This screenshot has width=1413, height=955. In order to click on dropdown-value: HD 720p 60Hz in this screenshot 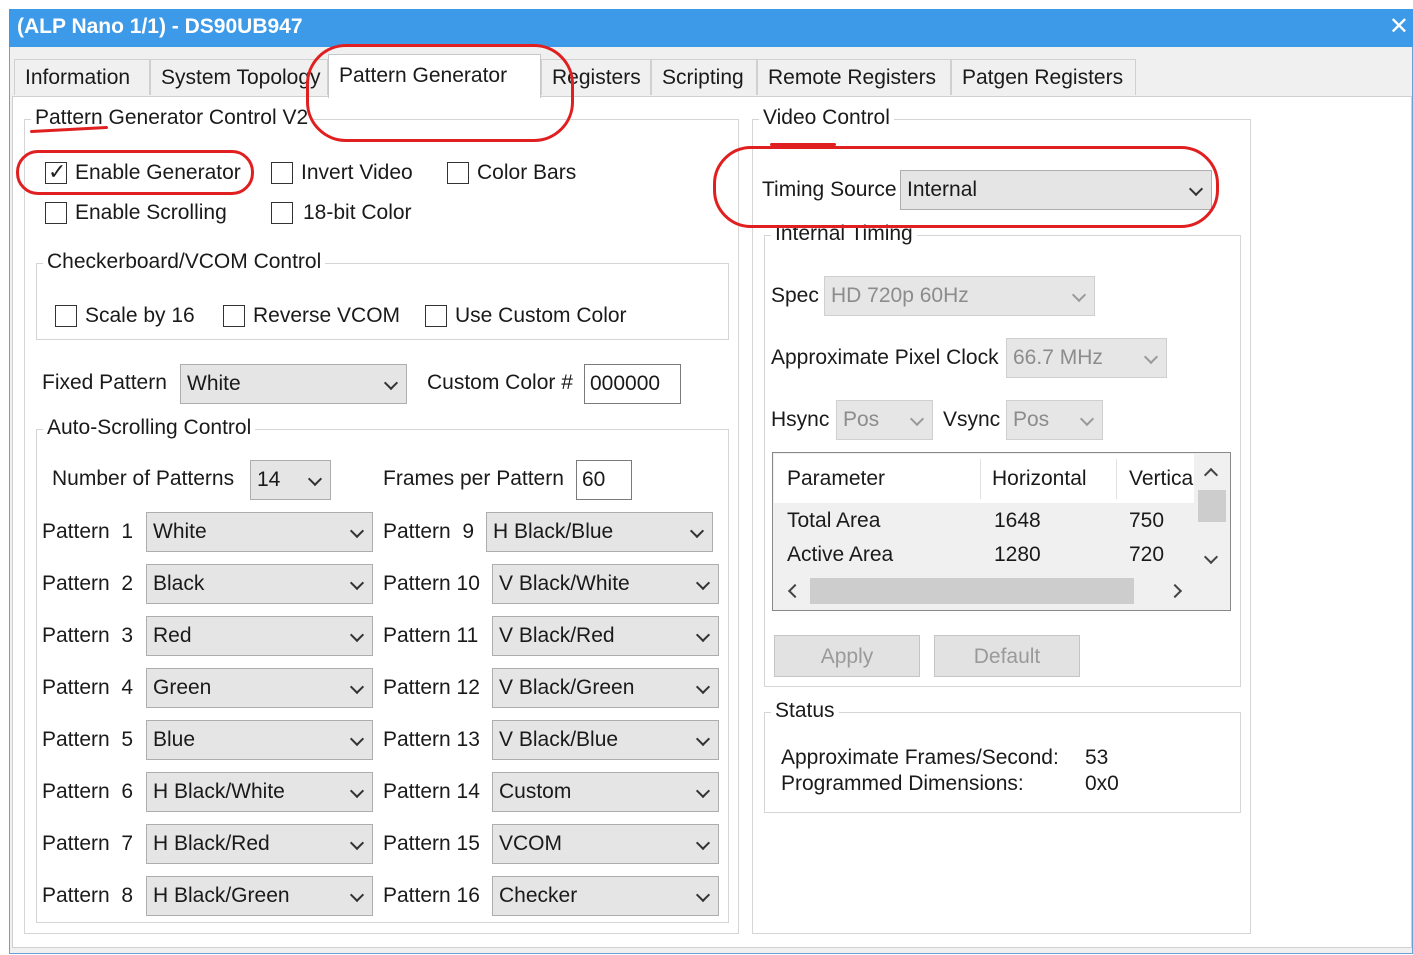, I will do `click(900, 295)`.